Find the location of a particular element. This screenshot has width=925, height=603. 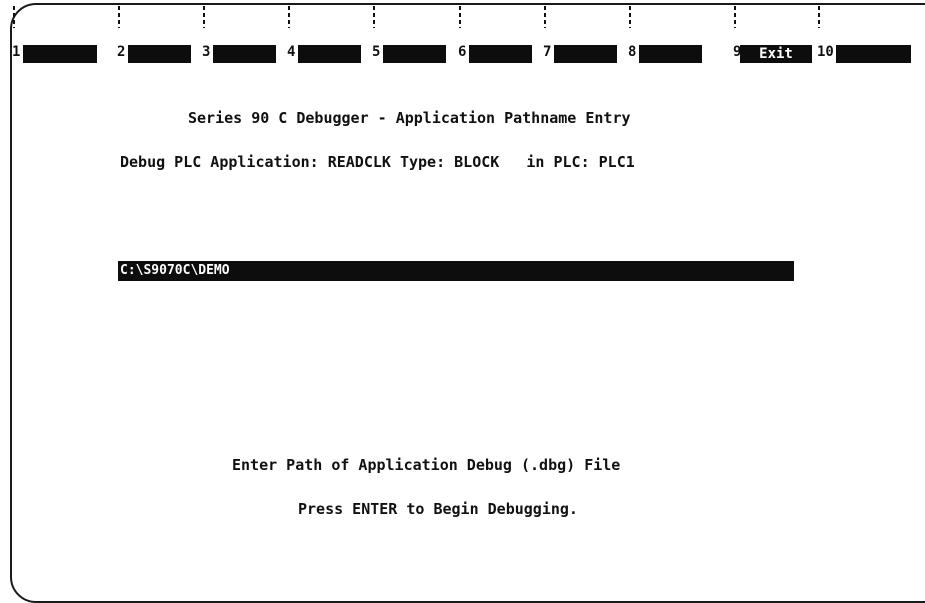

function-key-number: 7 is located at coordinates (547, 52).